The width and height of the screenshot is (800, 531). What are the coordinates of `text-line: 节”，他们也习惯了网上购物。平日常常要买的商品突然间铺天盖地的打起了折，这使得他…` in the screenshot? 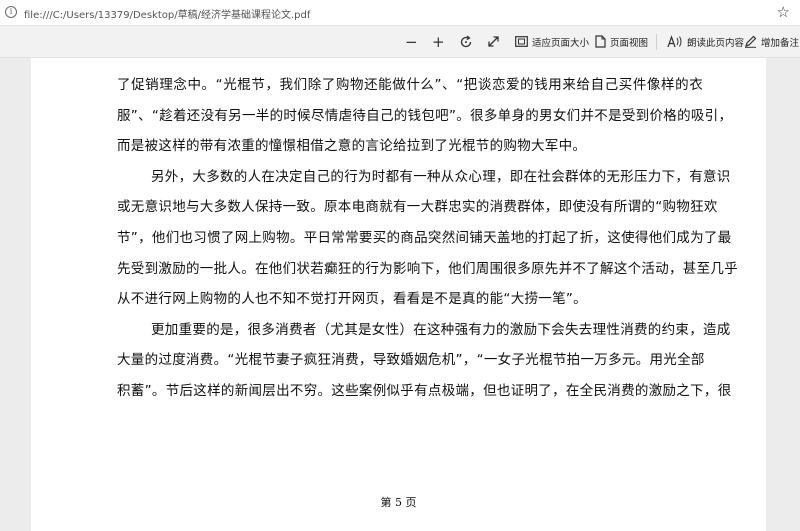 It's located at (424, 237).